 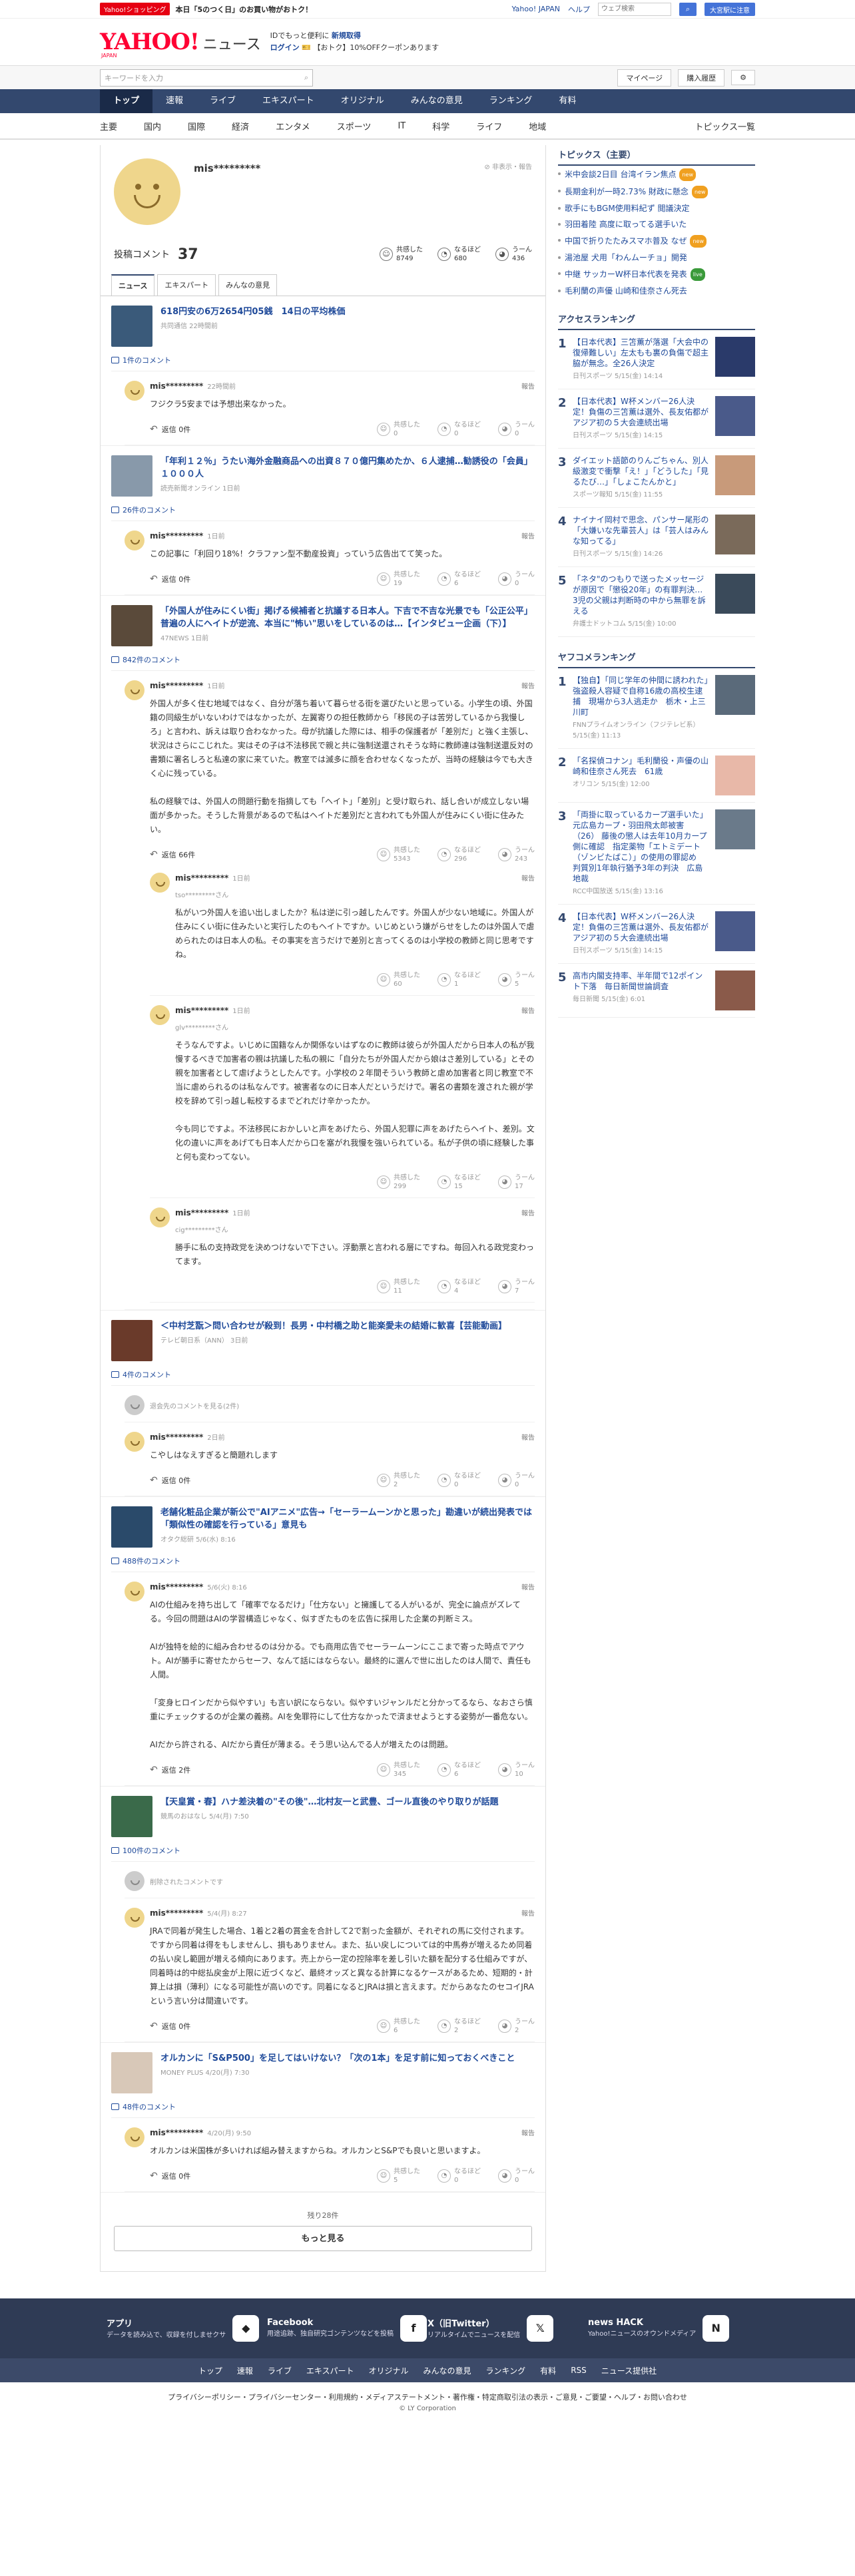 I want to click on web-search-input, so click(x=634, y=9).